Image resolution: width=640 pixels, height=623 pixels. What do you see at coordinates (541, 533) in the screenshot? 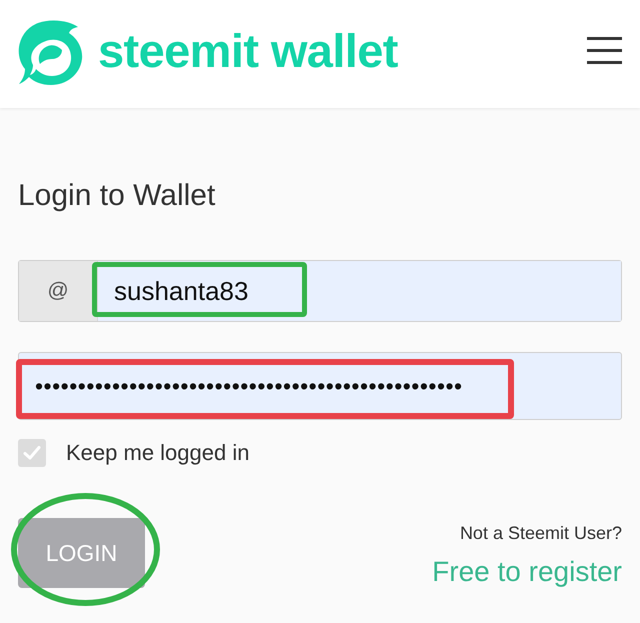
I see `register-prompt: Not a Steemit User?` at bounding box center [541, 533].